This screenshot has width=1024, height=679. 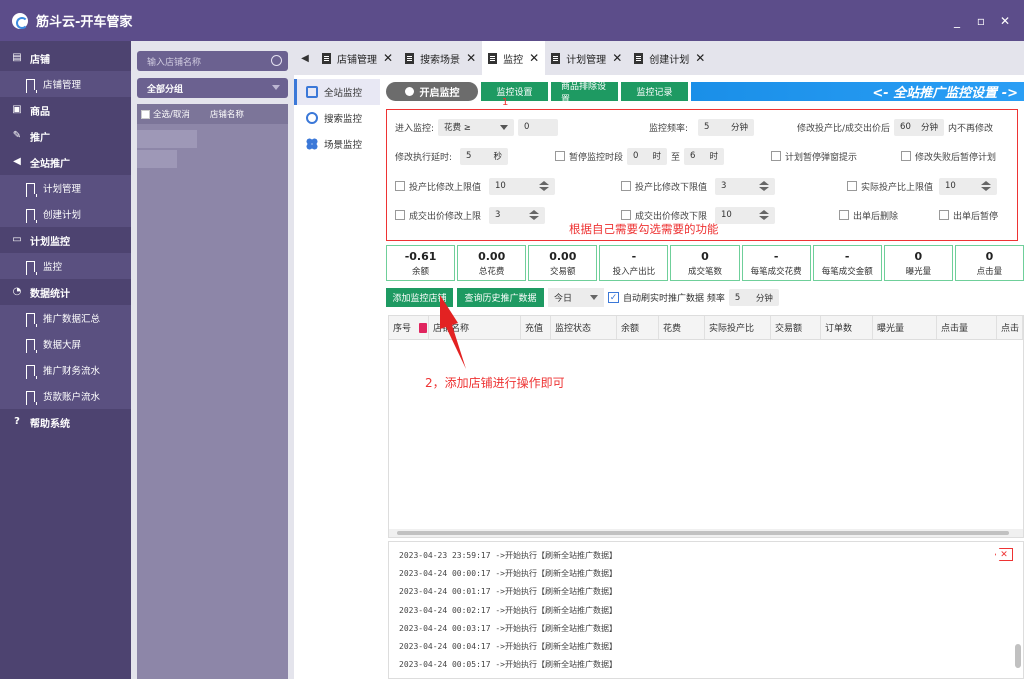 I want to click on minimize-button: _, so click(x=957, y=21).